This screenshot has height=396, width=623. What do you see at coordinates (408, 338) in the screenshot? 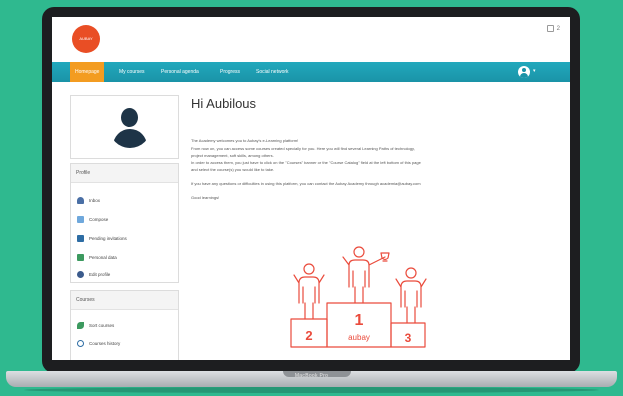
I see `podium-number-third: 3` at bounding box center [408, 338].